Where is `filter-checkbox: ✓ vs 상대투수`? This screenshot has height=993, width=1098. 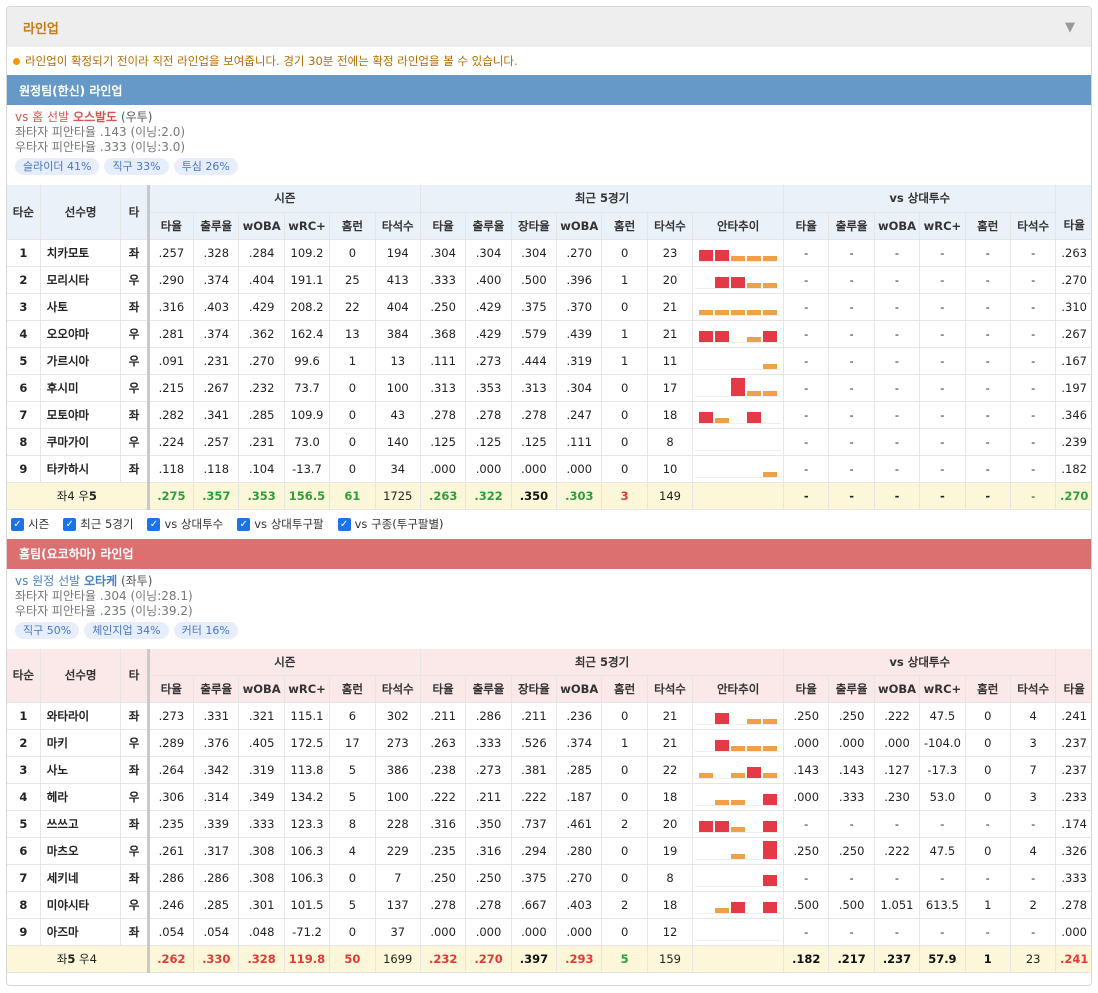 filter-checkbox: ✓ vs 상대투수 is located at coordinates (185, 524).